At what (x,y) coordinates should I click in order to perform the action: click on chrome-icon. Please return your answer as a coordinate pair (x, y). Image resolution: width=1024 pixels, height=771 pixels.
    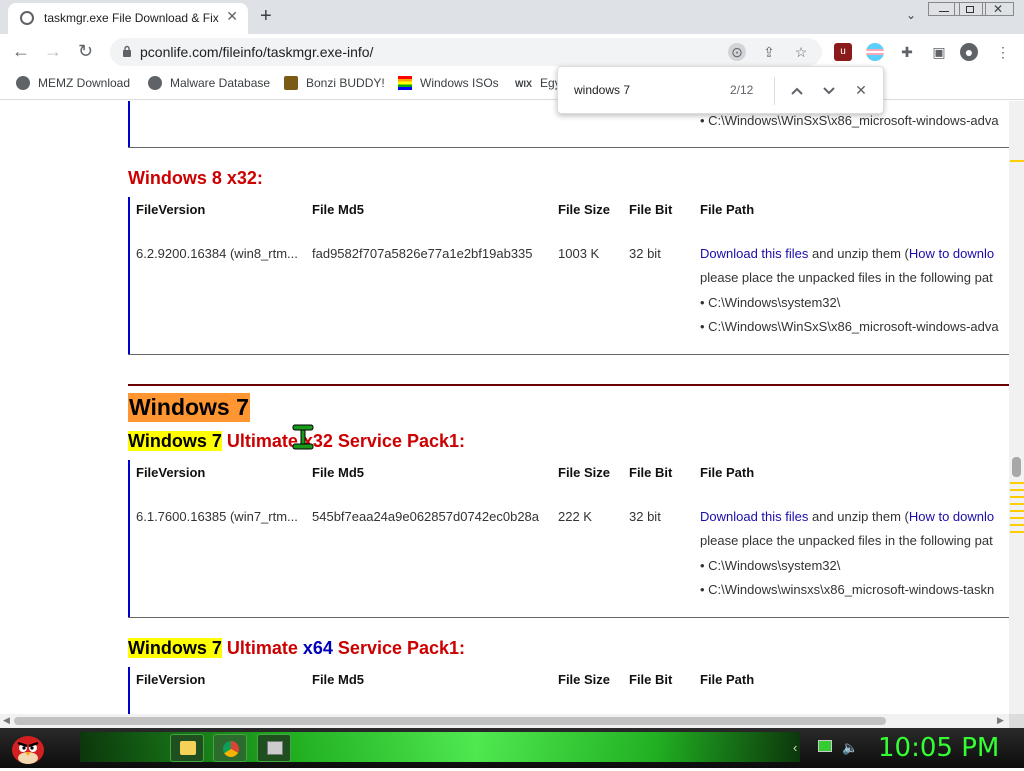
    Looking at the image, I should click on (231, 749).